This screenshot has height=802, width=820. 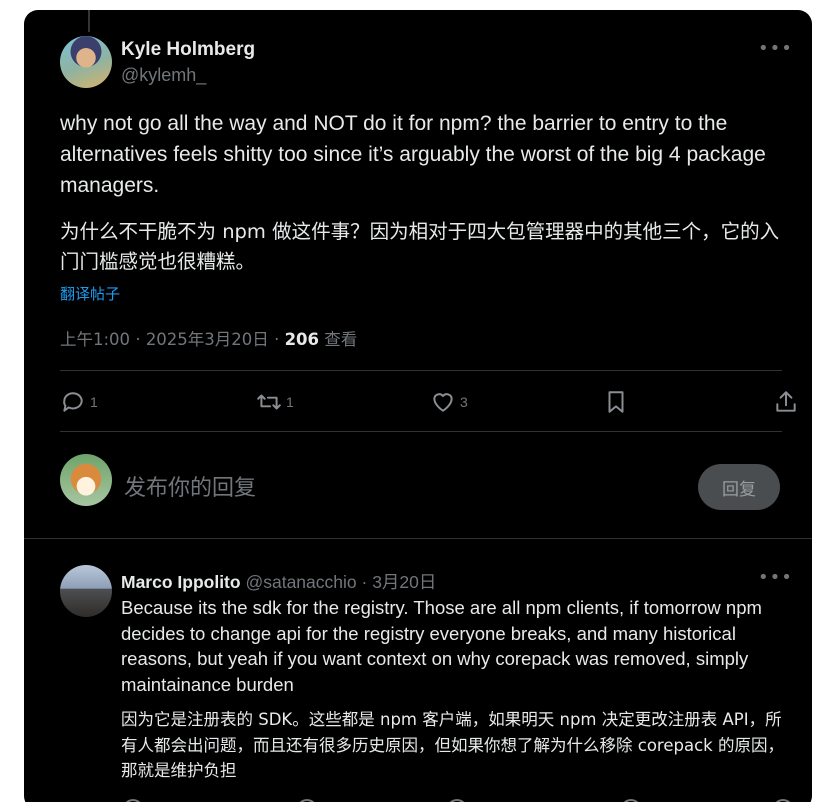 I want to click on repost-count: 1, so click(x=290, y=402).